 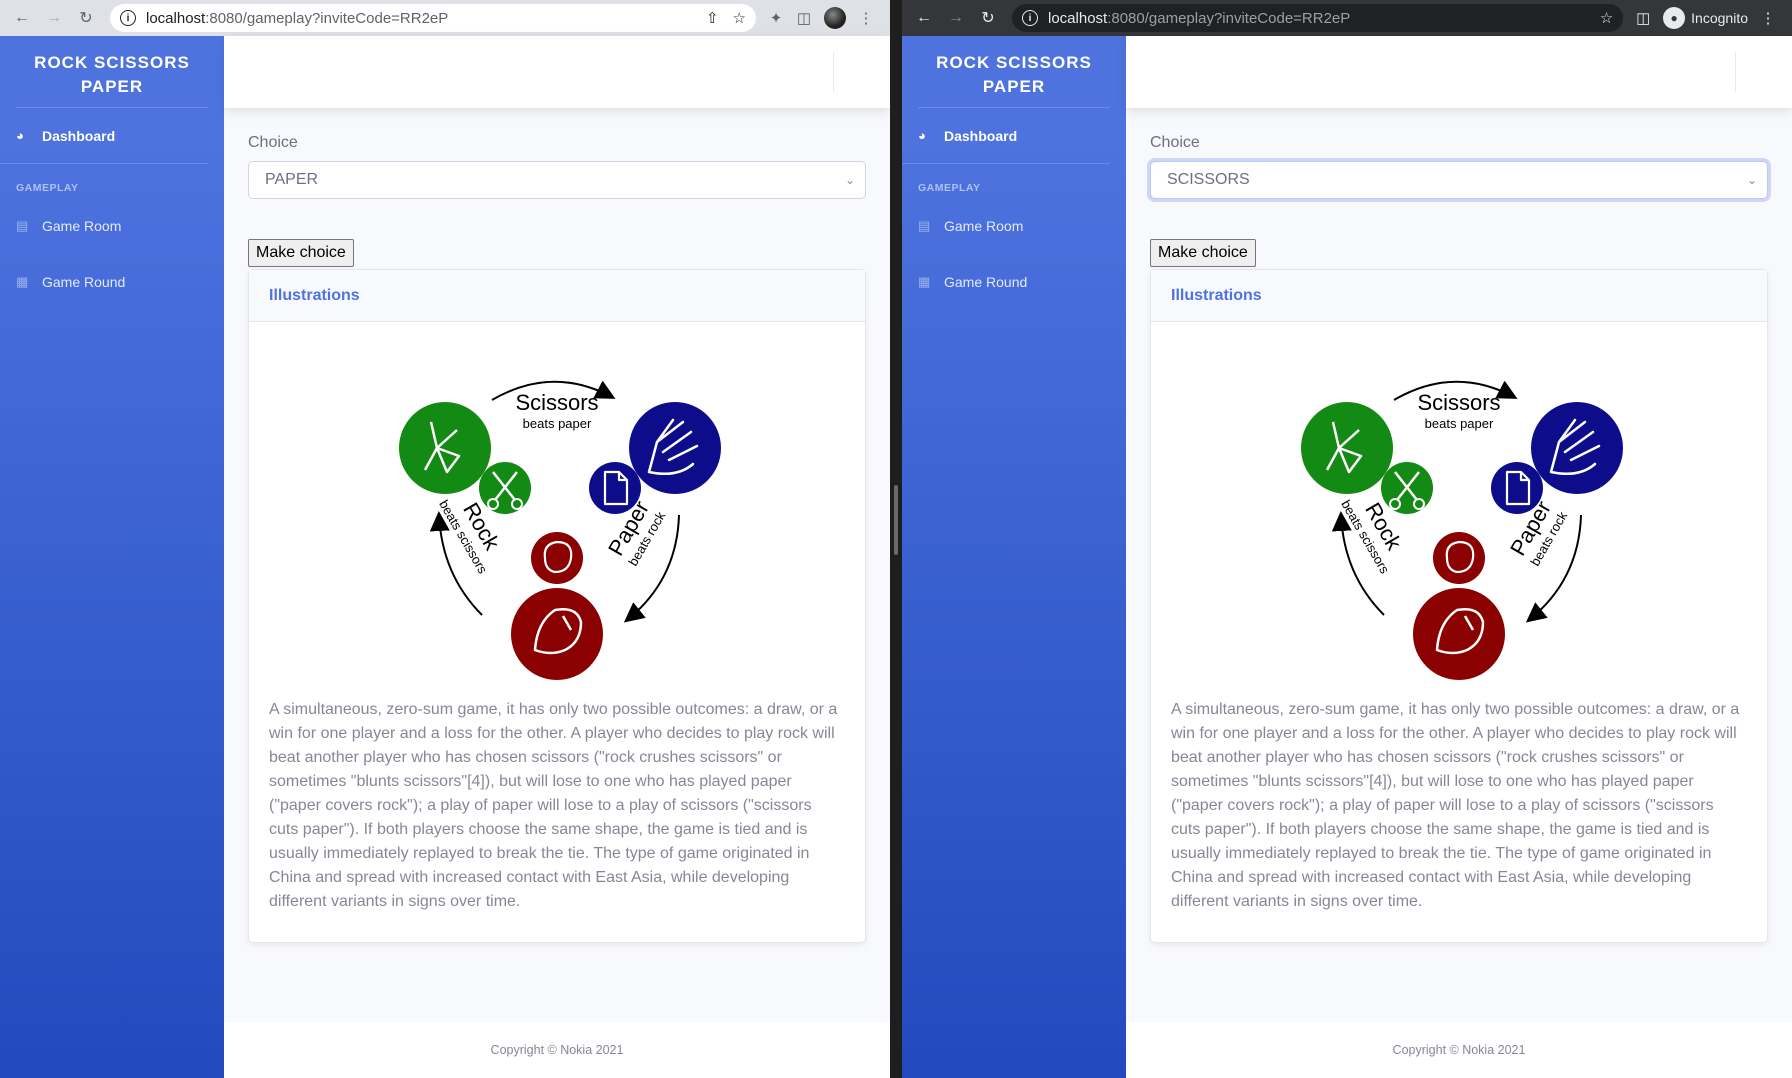 I want to click on profile-avatar, so click(x=835, y=18).